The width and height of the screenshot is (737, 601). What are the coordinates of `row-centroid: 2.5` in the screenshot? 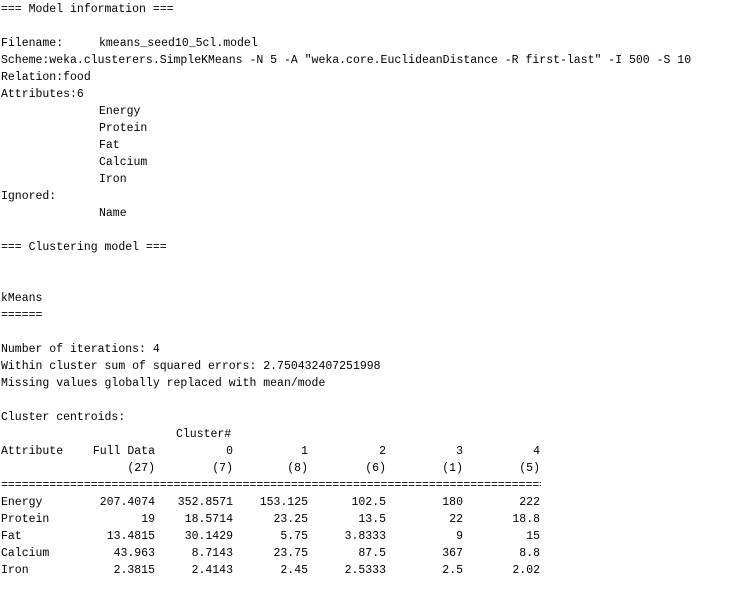 It's located at (452, 570).